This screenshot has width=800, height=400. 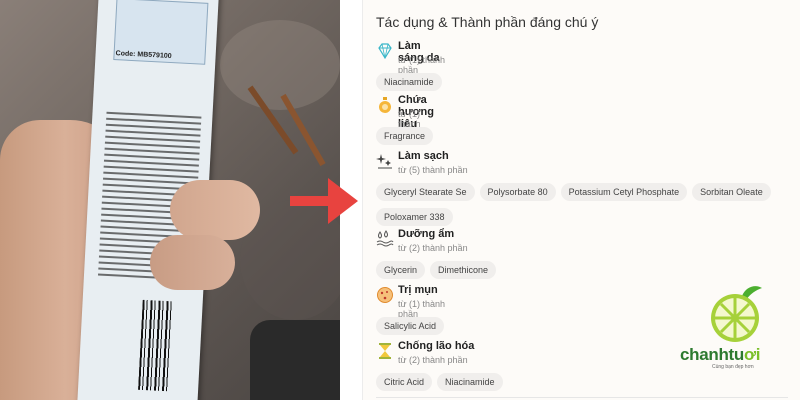 I want to click on barcode, so click(x=155, y=345).